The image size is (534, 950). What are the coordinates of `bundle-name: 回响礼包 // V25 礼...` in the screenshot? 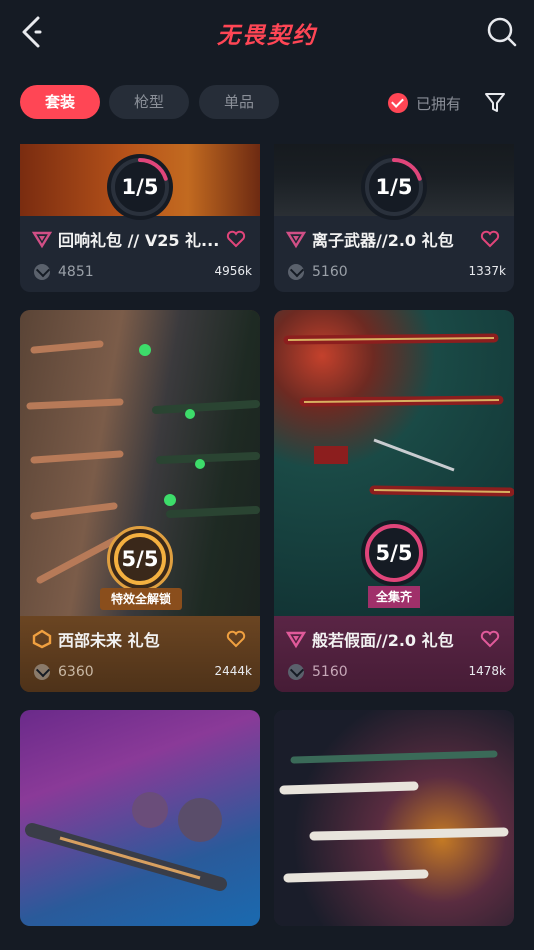 It's located at (139, 240).